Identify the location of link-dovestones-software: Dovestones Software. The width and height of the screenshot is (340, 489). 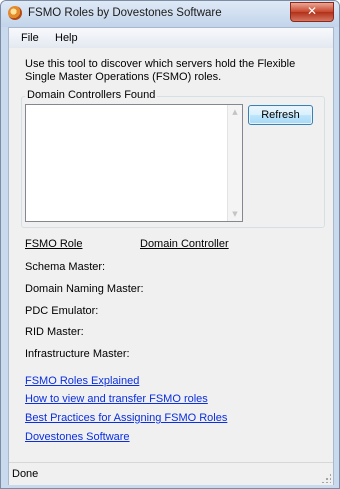
(77, 437).